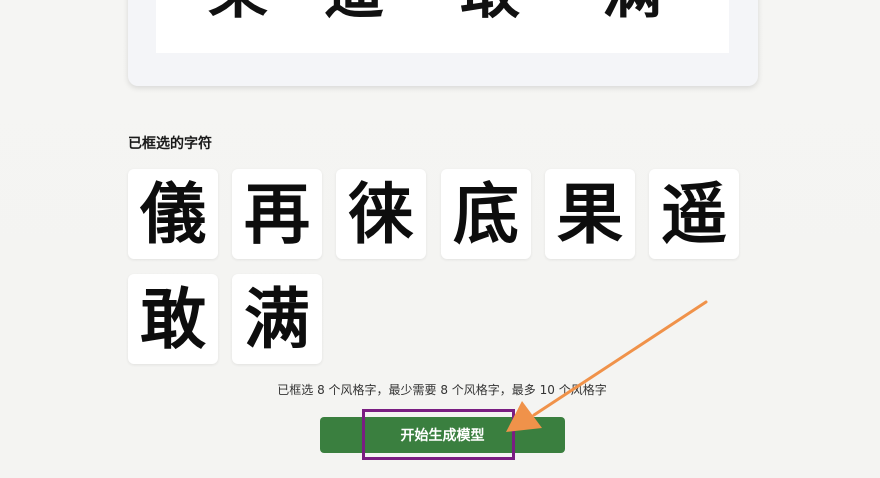  I want to click on char-glyph: 敢, so click(173, 319).